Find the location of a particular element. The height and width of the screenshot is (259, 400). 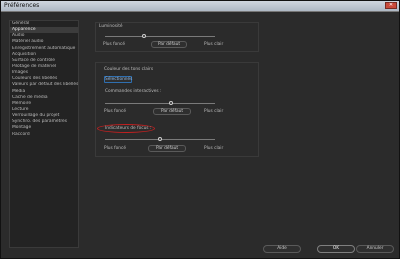

interactive-darker-label: Plus foncé is located at coordinates (115, 111).